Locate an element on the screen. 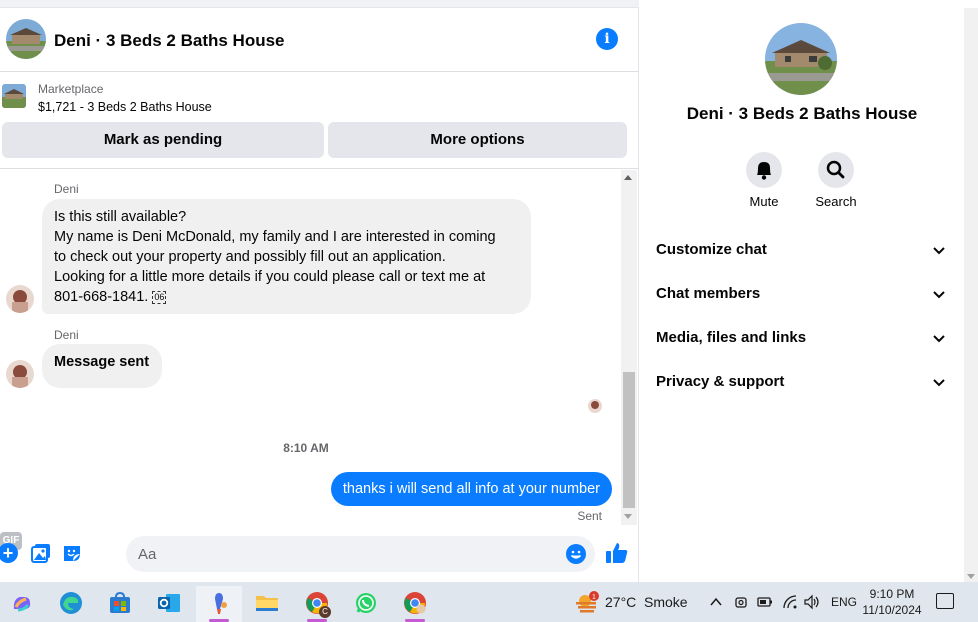  weather-temperature: 27°C is located at coordinates (620, 602).